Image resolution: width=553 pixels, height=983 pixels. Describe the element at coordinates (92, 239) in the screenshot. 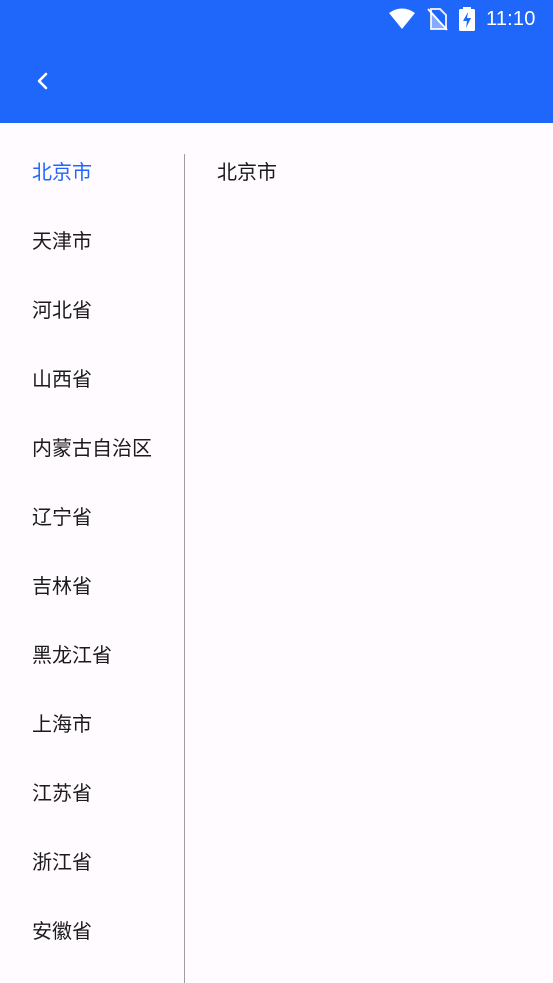

I see `province-item: 天津市` at that location.